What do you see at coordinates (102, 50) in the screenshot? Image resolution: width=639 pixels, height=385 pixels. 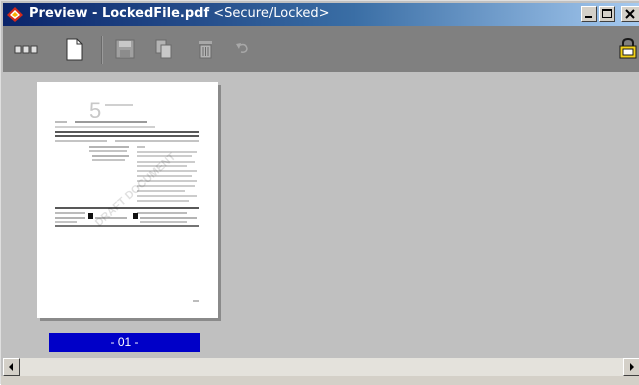 I see `toolbar-separator` at bounding box center [102, 50].